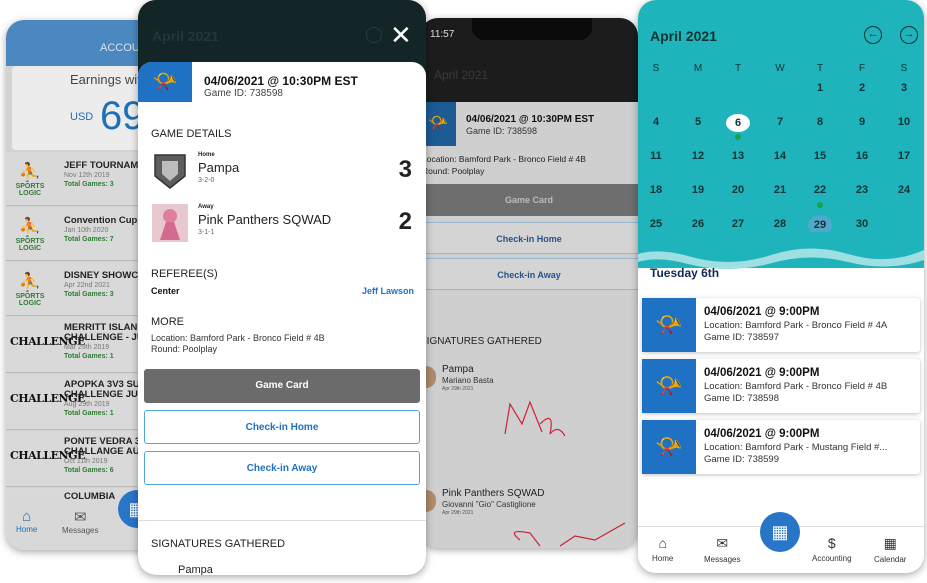  I want to click on selected-day-title: Tuesday 6th, so click(685, 273).